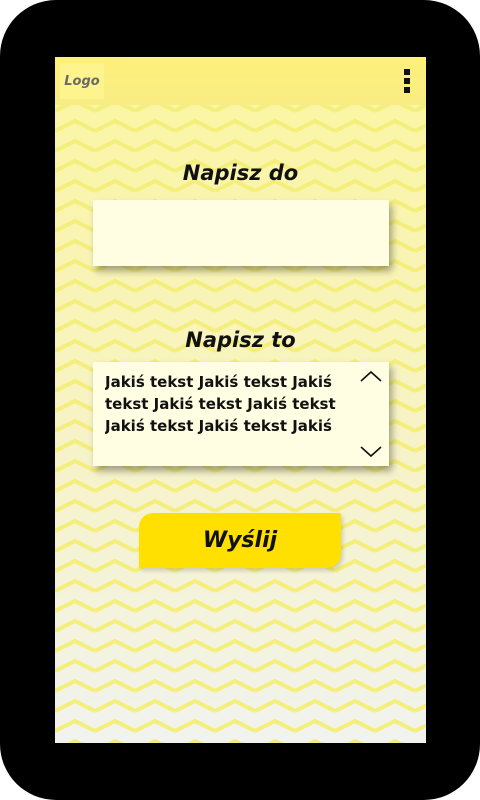 The width and height of the screenshot is (480, 800). What do you see at coordinates (240, 81) in the screenshot?
I see `app-bar: Logo` at bounding box center [240, 81].